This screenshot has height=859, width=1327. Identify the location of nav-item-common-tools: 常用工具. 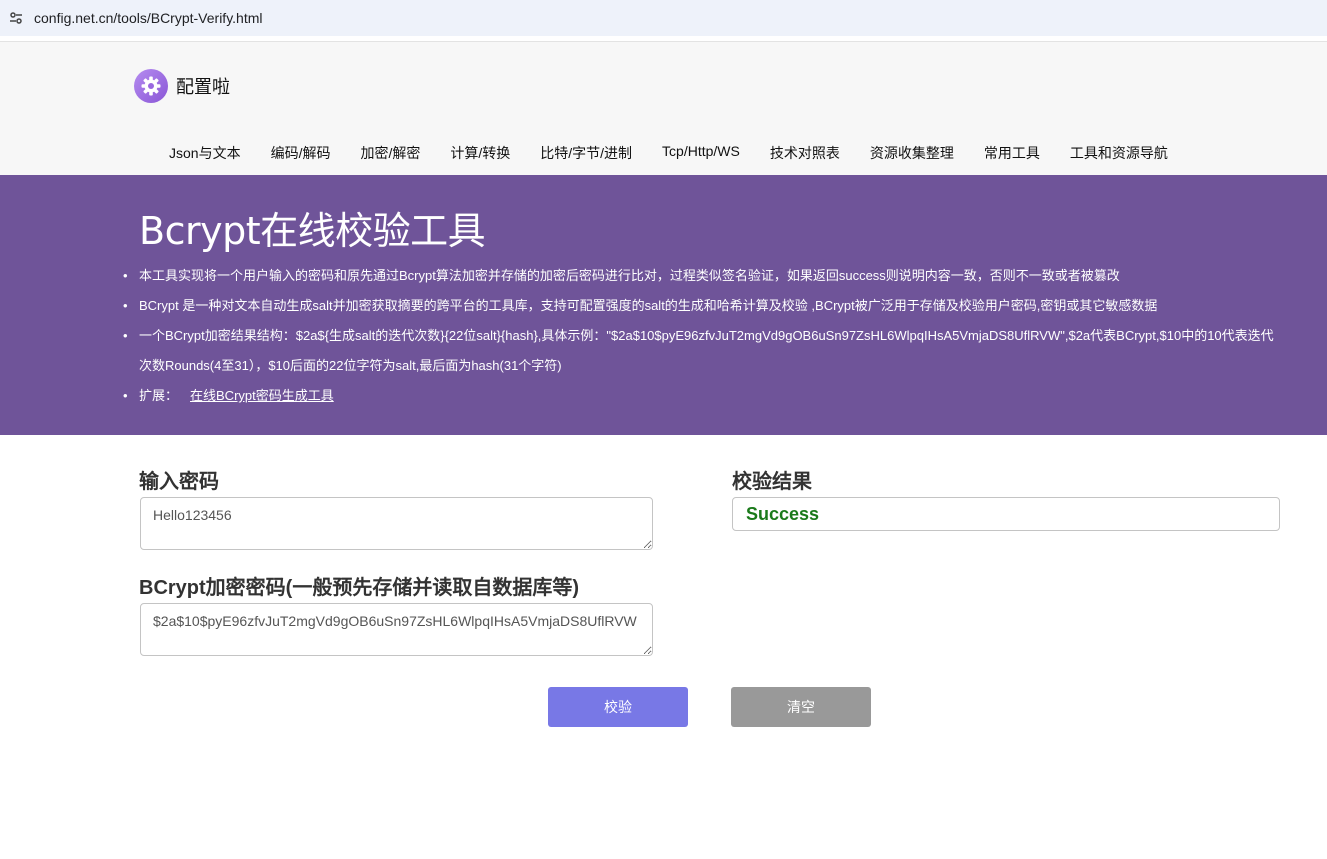
(1012, 153).